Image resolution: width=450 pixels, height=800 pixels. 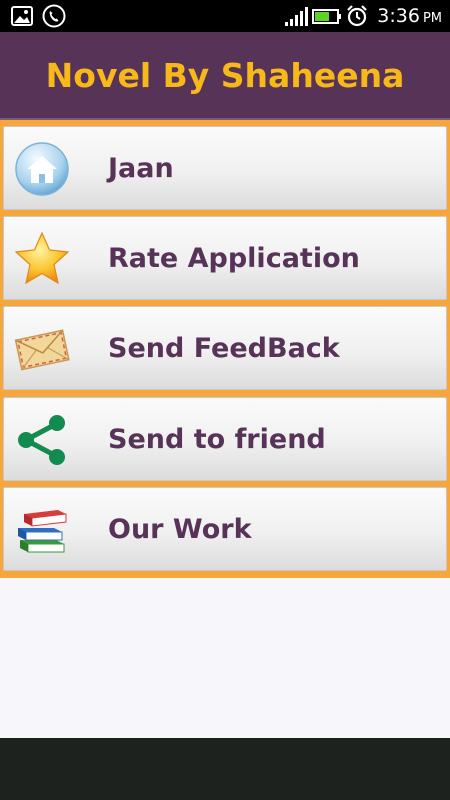 I want to click on menu-item-jaan: Jaan, so click(x=225, y=168).